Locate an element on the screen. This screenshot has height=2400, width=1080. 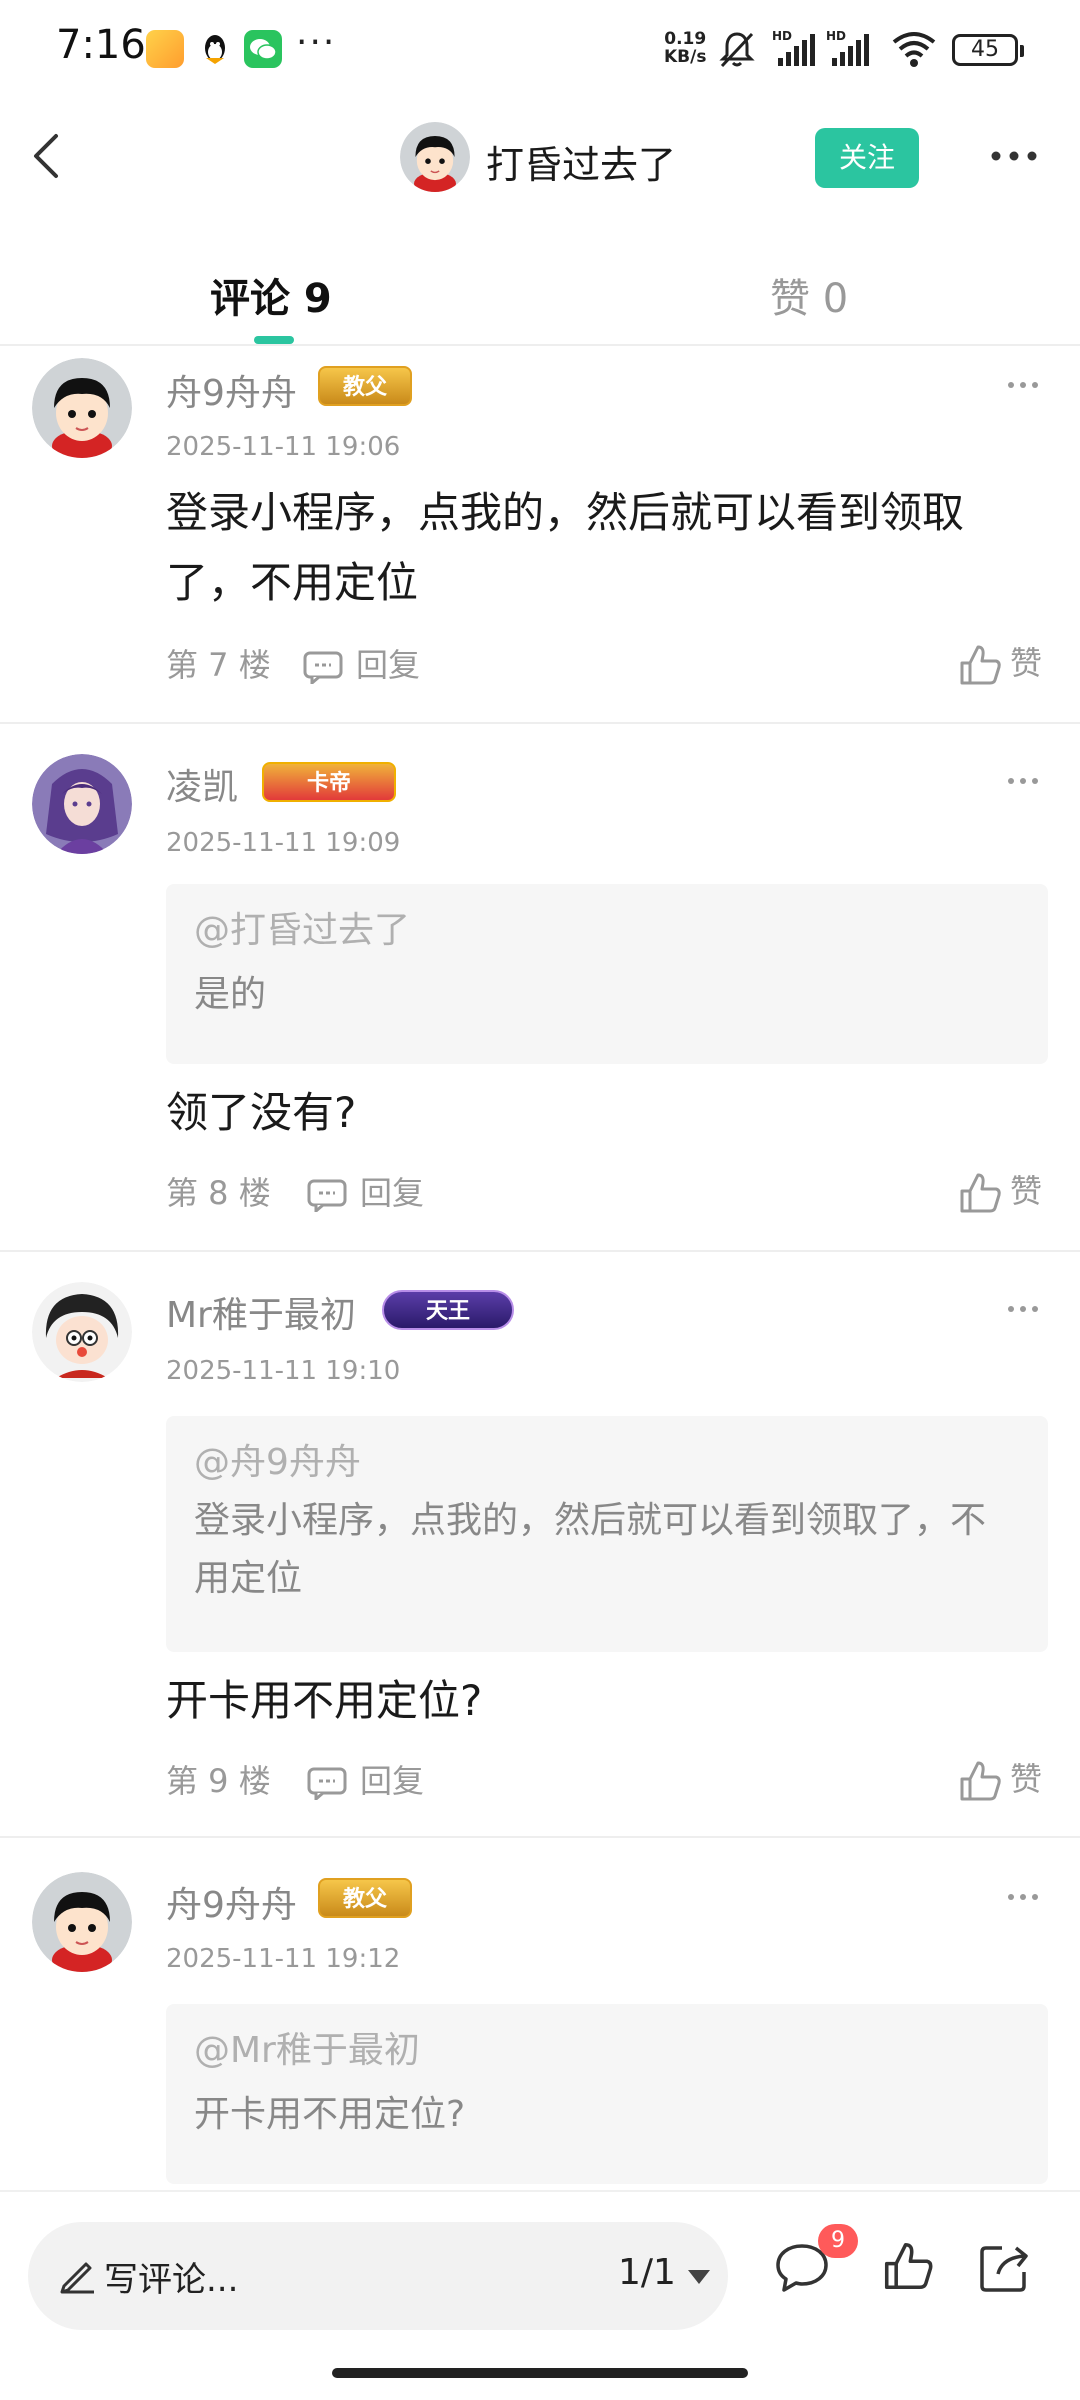
tab-comments: 评论 9 is located at coordinates (271, 295).